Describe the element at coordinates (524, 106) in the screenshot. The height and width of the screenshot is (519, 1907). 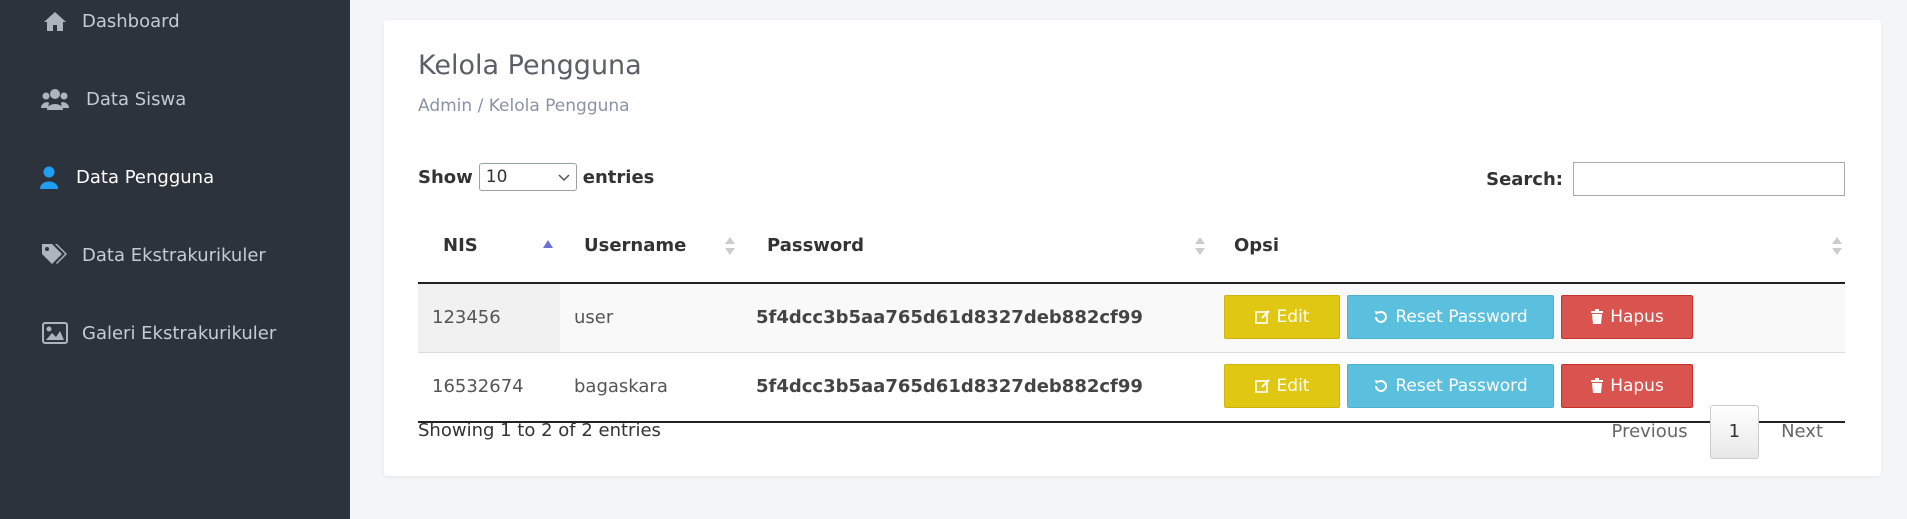
I see `breadcrumb: Admin / Kelola Pengguna` at that location.